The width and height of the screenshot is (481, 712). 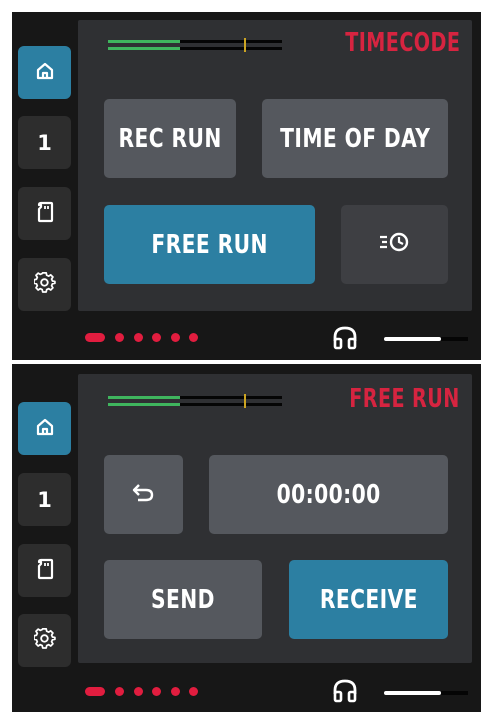 I want to click on time-of-day-button: TIME OF DAY, so click(x=355, y=138).